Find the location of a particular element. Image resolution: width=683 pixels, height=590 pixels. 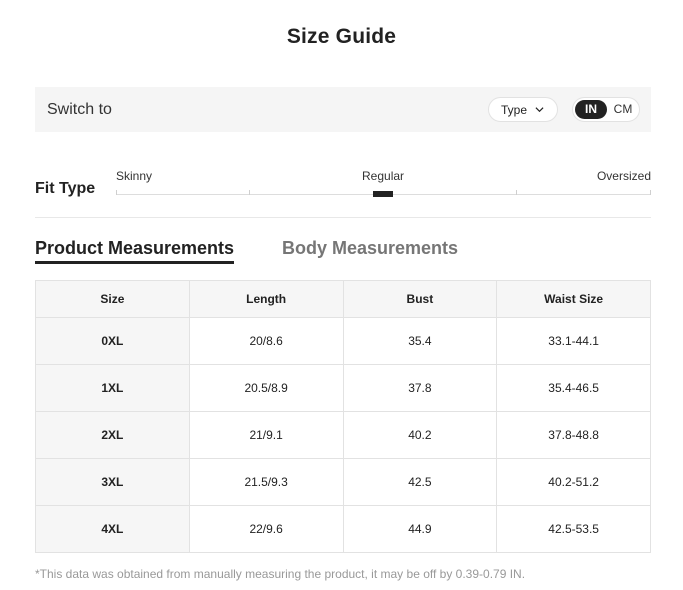

length-cell: 22/9.6 is located at coordinates (266, 529).